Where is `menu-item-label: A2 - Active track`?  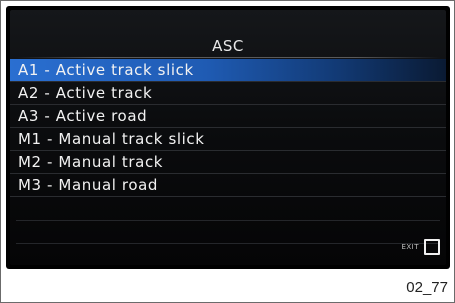
menu-item-label: A2 - Active track is located at coordinates (85, 93).